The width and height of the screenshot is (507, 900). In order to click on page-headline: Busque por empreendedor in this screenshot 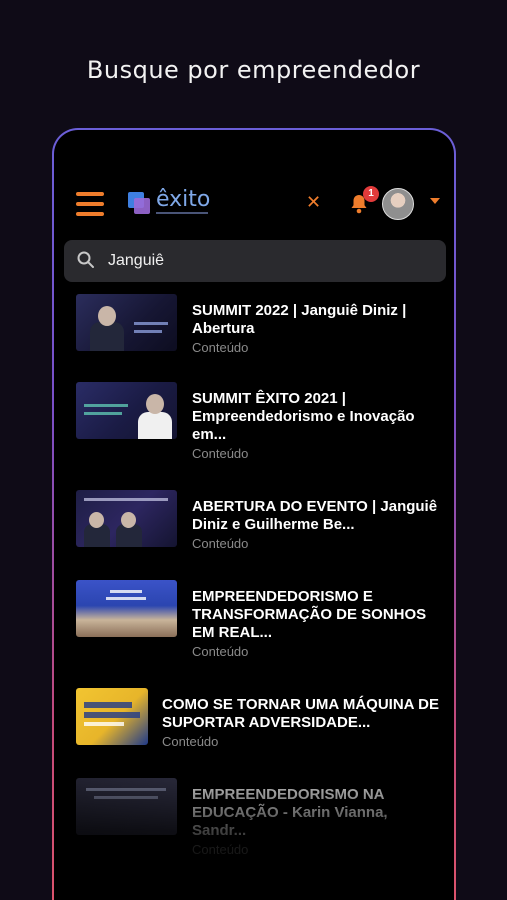, I will do `click(253, 70)`.